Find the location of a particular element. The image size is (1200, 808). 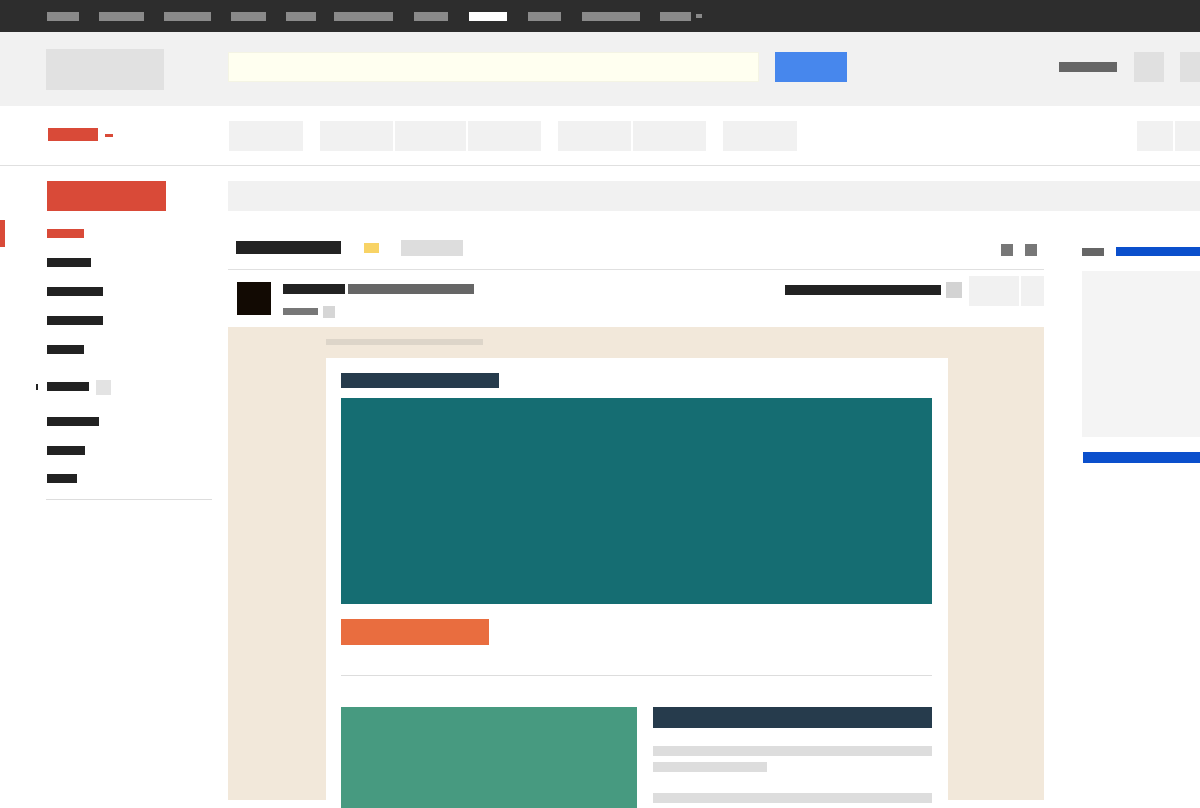

labels-button is located at coordinates (669, 136).